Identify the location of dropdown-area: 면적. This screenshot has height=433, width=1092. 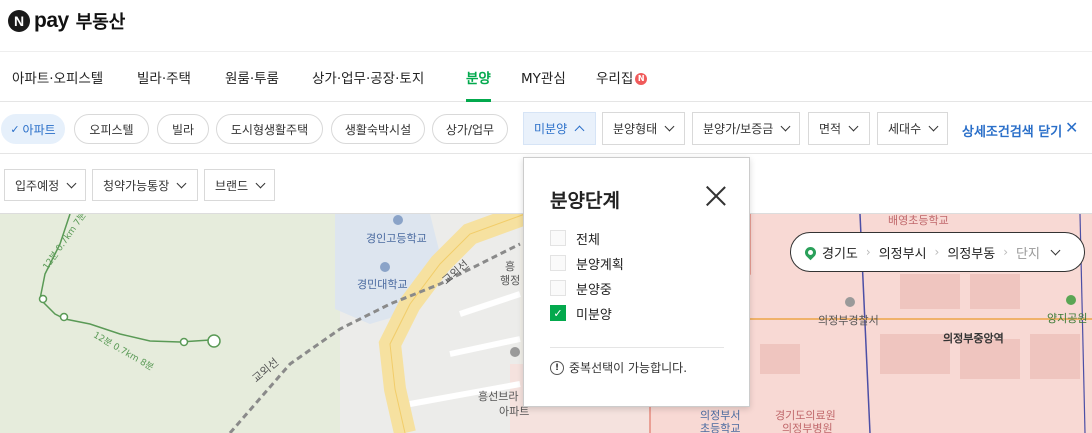
(839, 128).